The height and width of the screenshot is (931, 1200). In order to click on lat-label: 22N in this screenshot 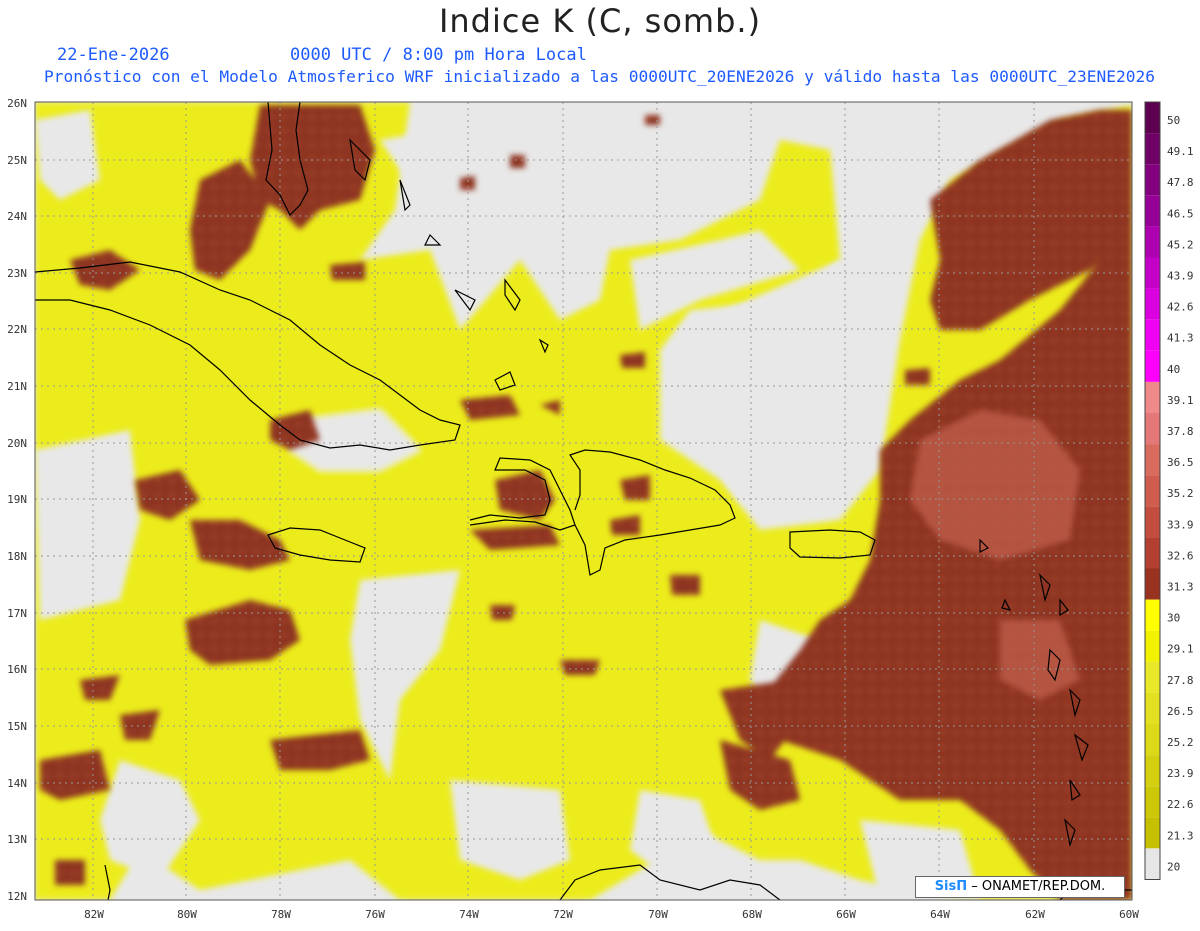, I will do `click(17, 329)`.